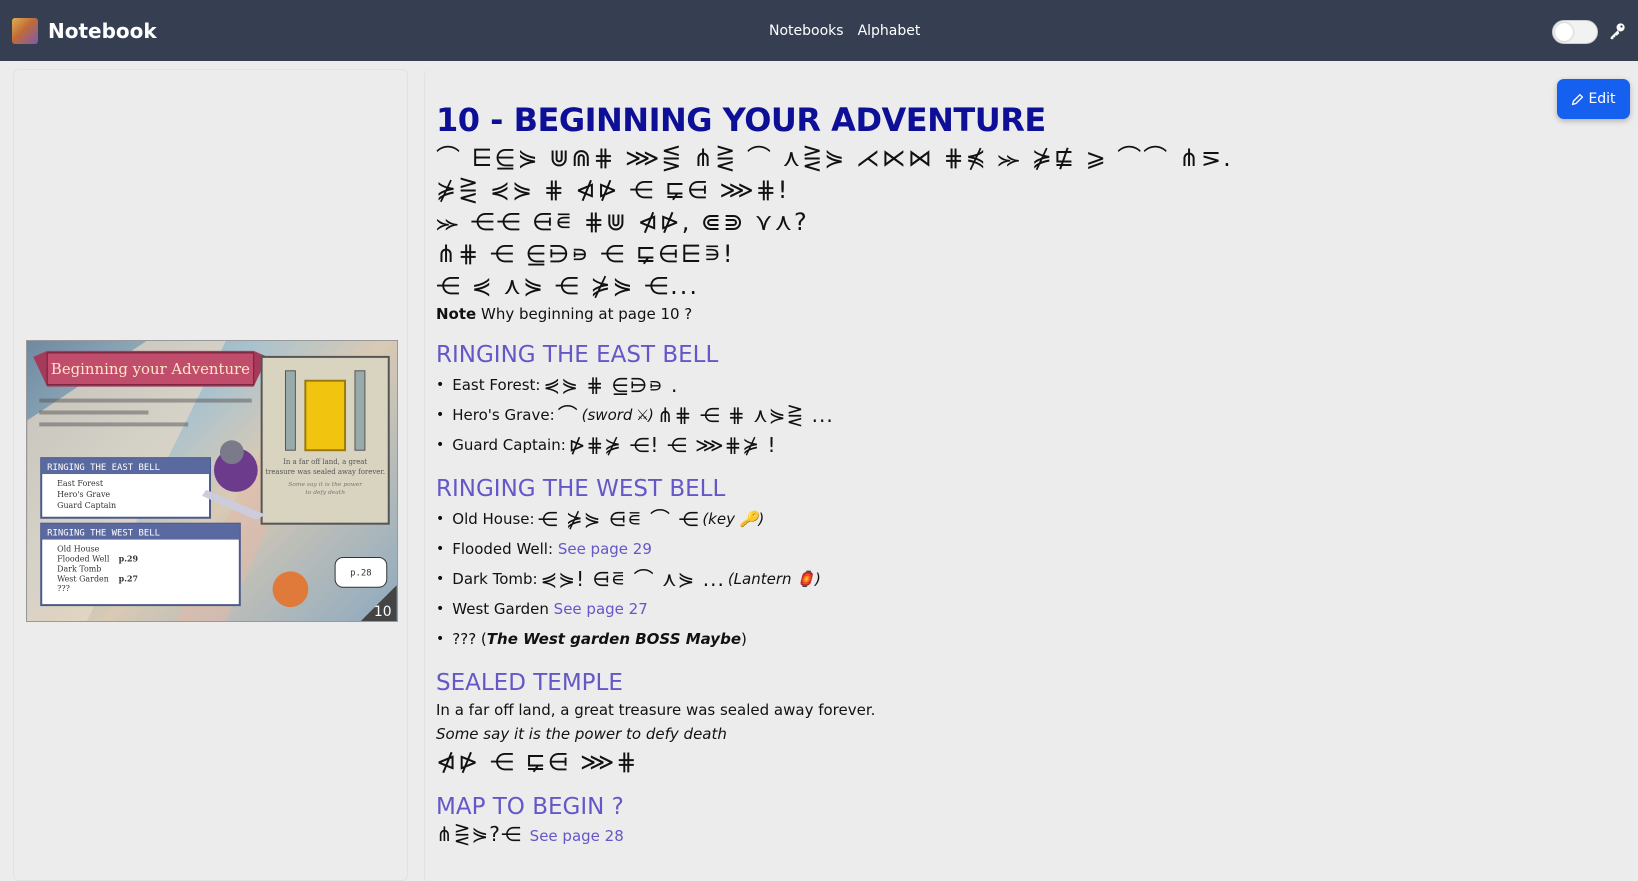 Image resolution: width=1638 pixels, height=881 pixels. What do you see at coordinates (78, 548) in the screenshot?
I see `image-west-item: Old House` at bounding box center [78, 548].